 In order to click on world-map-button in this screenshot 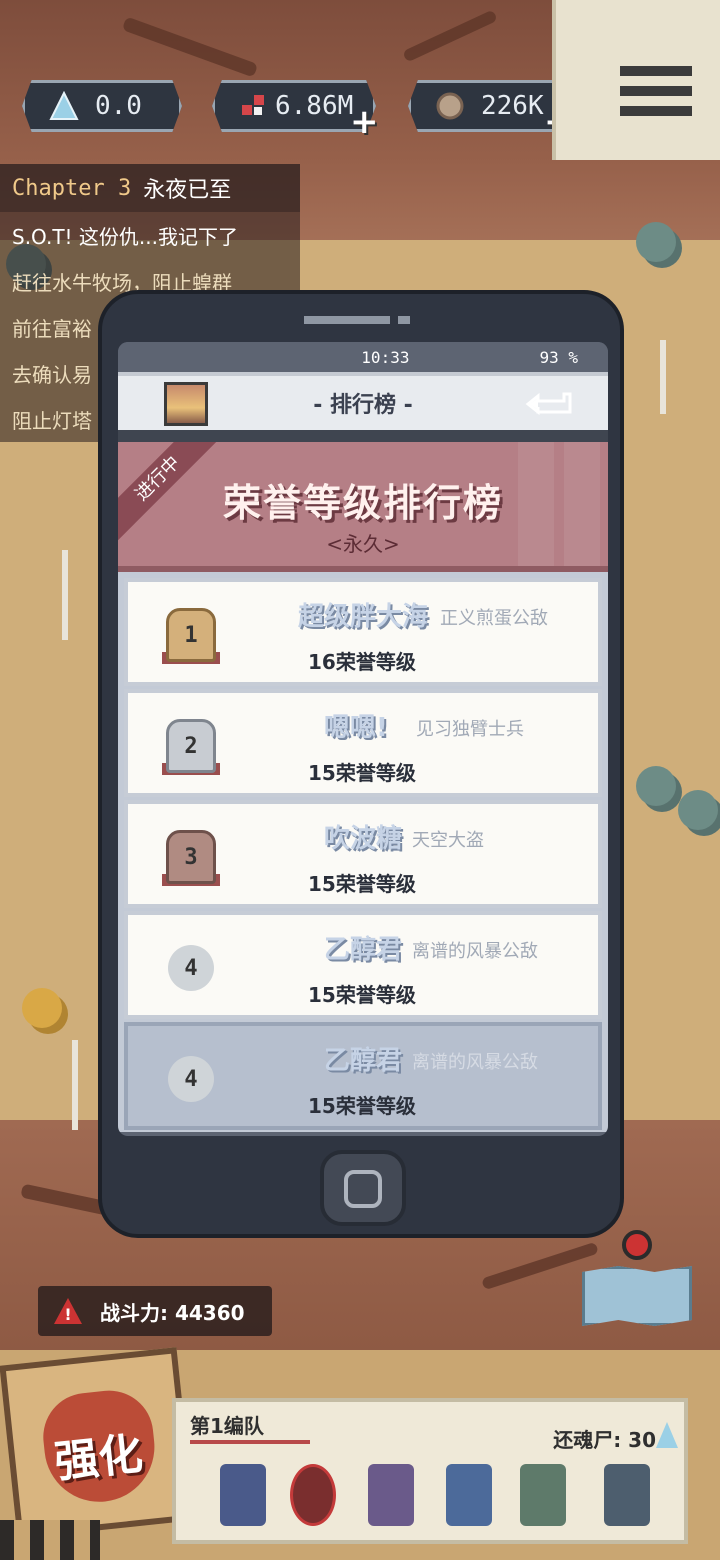, I will do `click(637, 1280)`.